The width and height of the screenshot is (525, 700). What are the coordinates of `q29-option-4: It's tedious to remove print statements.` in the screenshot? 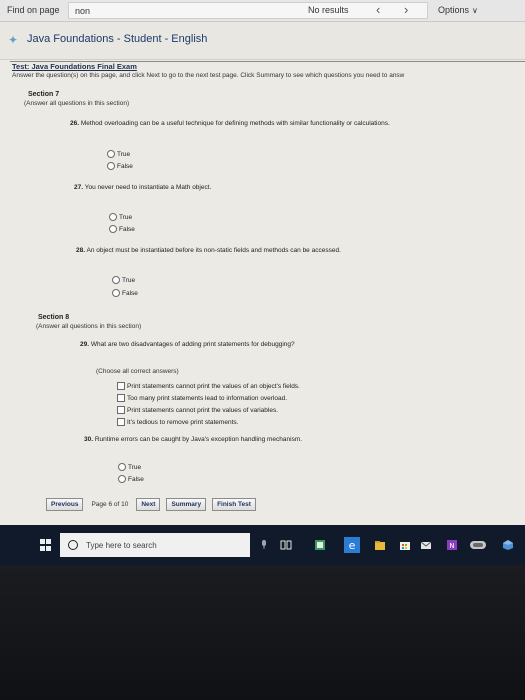 It's located at (177, 422).